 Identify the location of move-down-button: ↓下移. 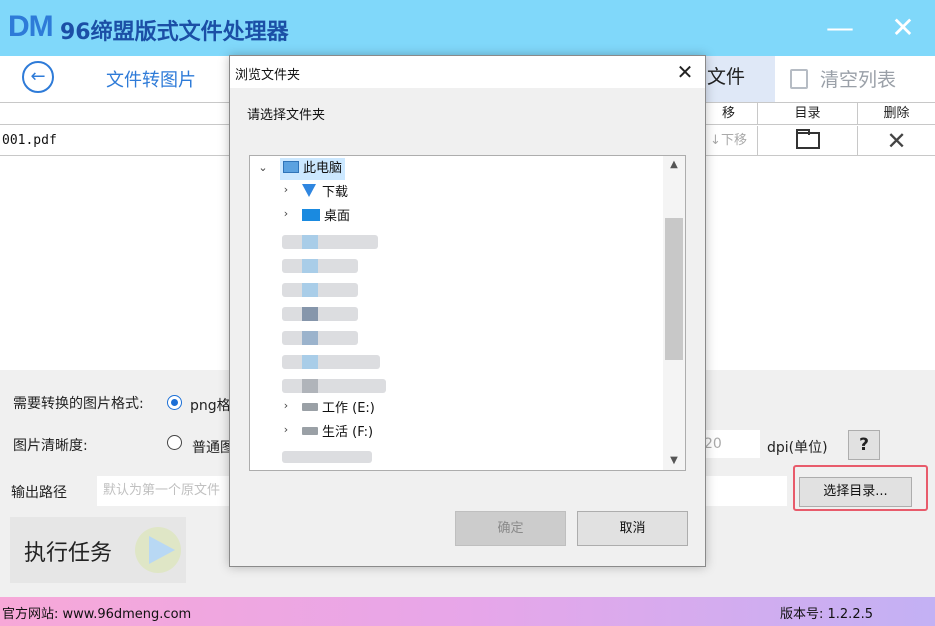
(729, 141).